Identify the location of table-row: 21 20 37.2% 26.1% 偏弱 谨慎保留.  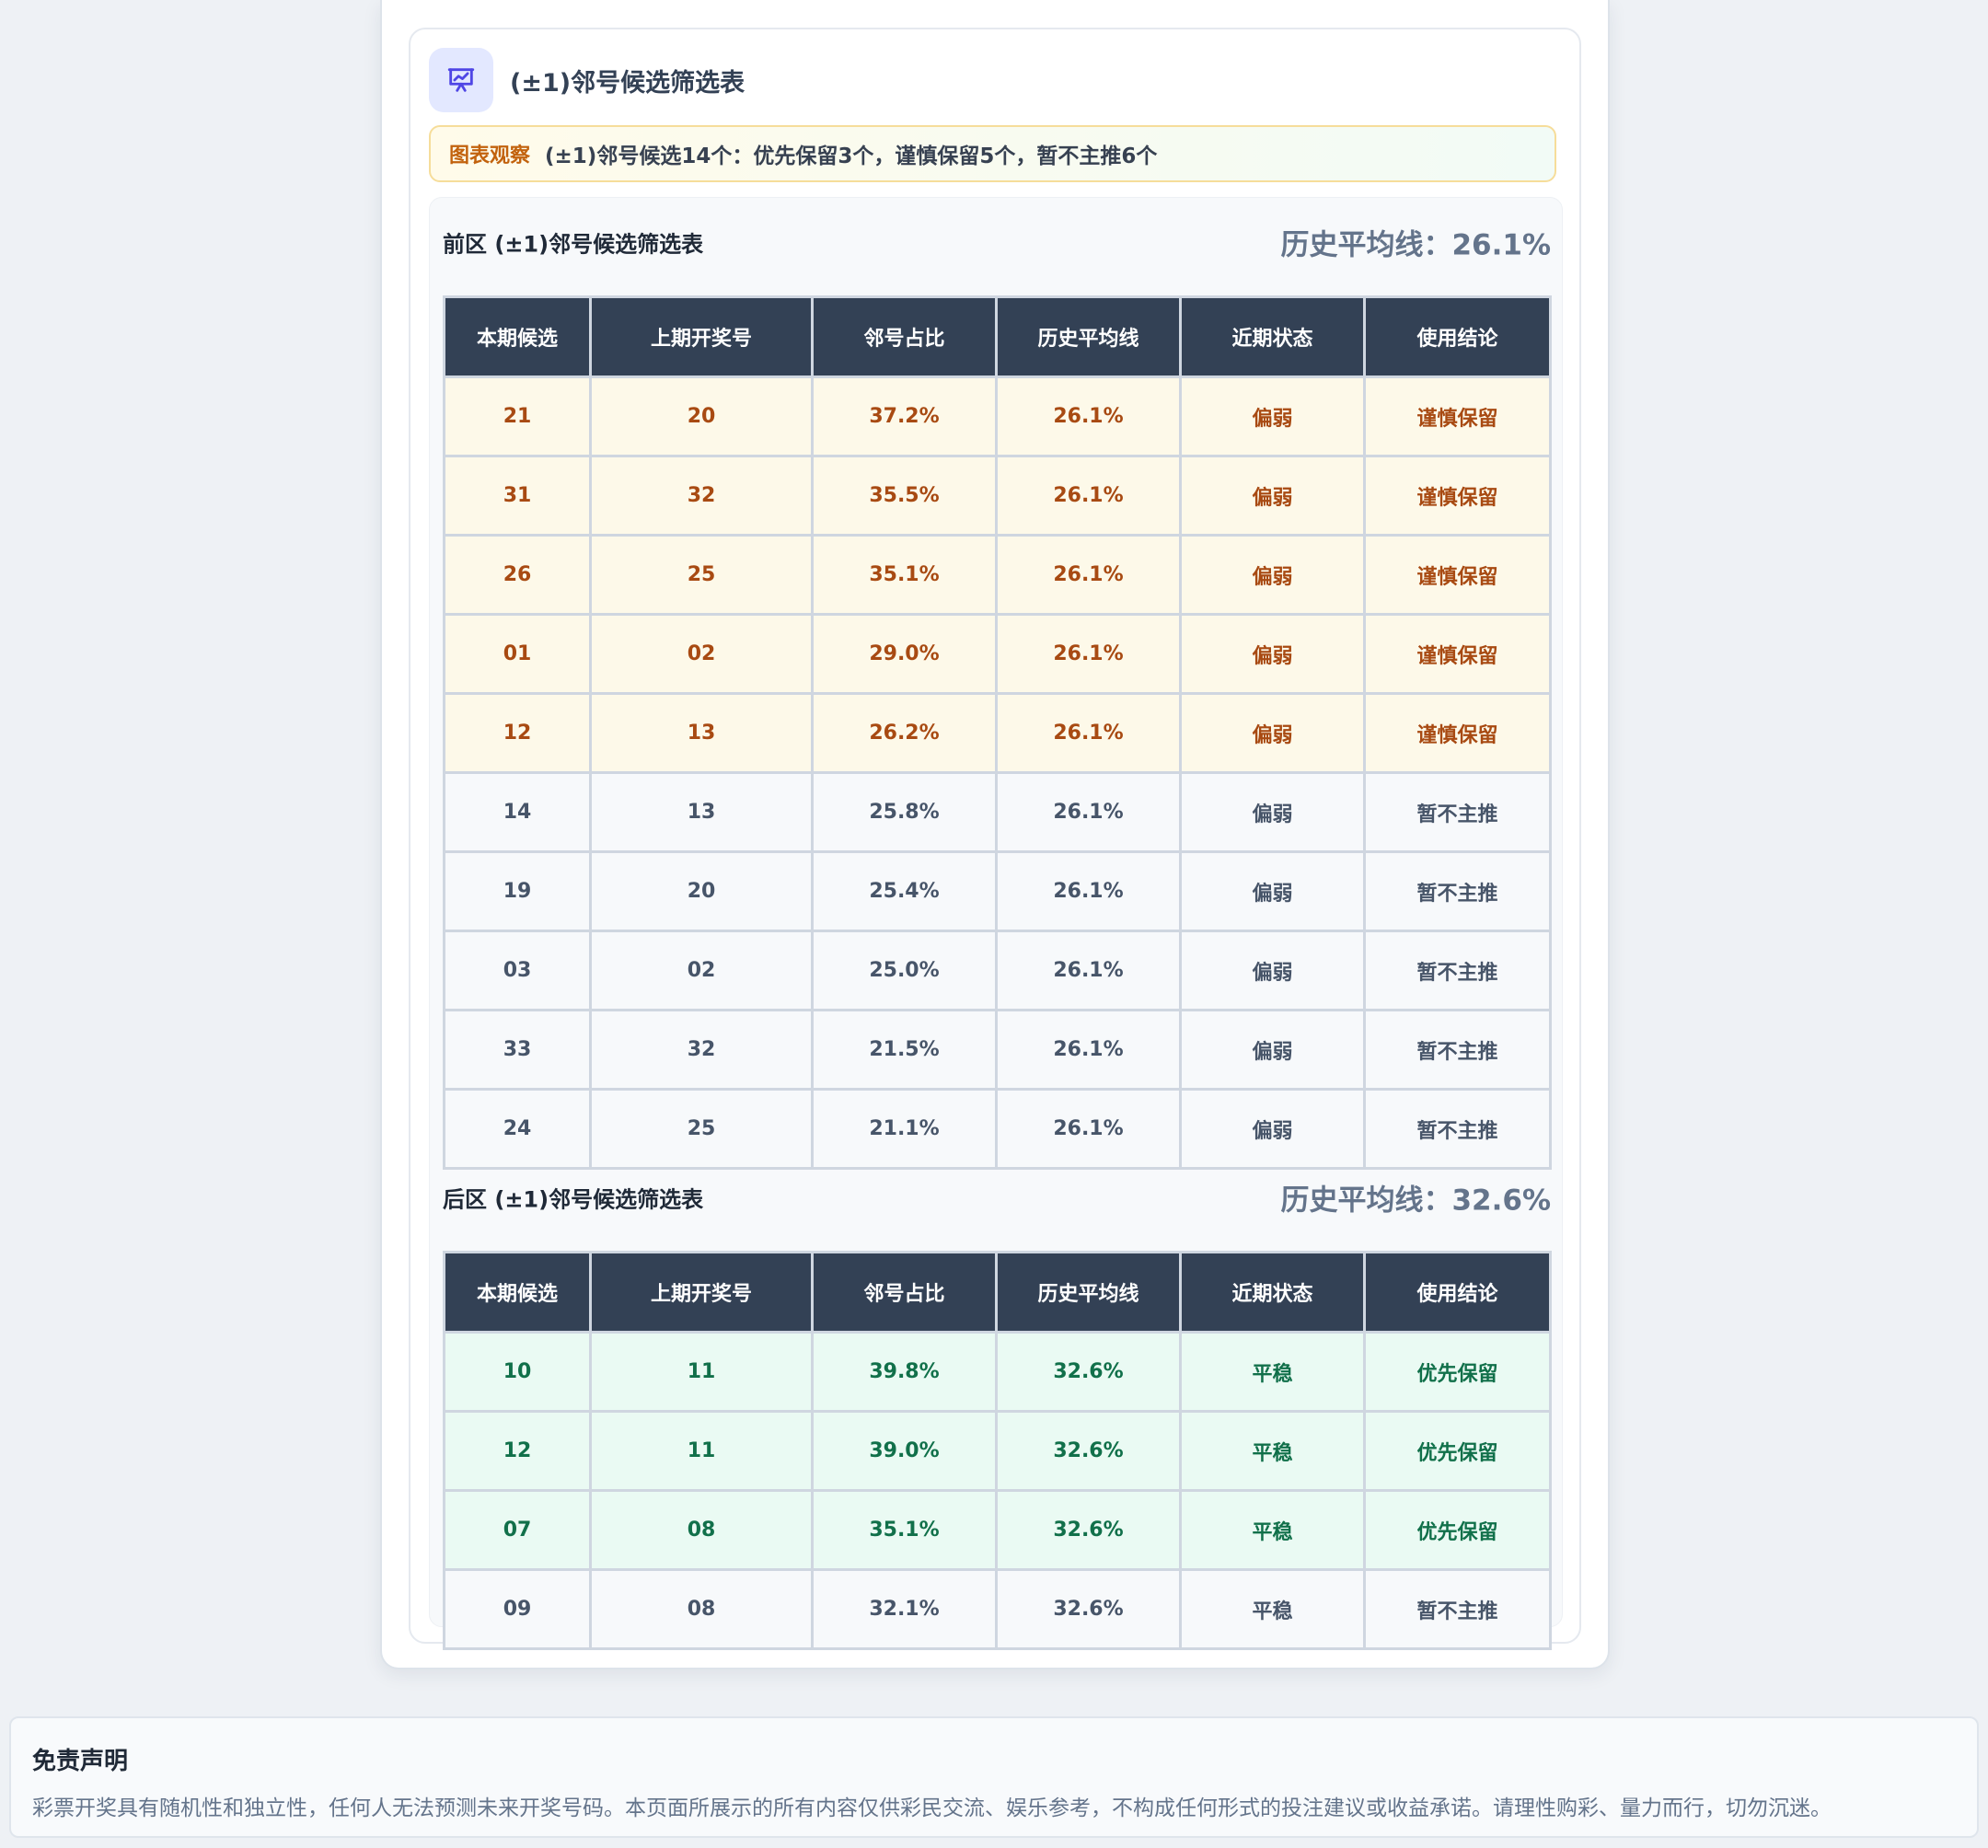
(998, 416).